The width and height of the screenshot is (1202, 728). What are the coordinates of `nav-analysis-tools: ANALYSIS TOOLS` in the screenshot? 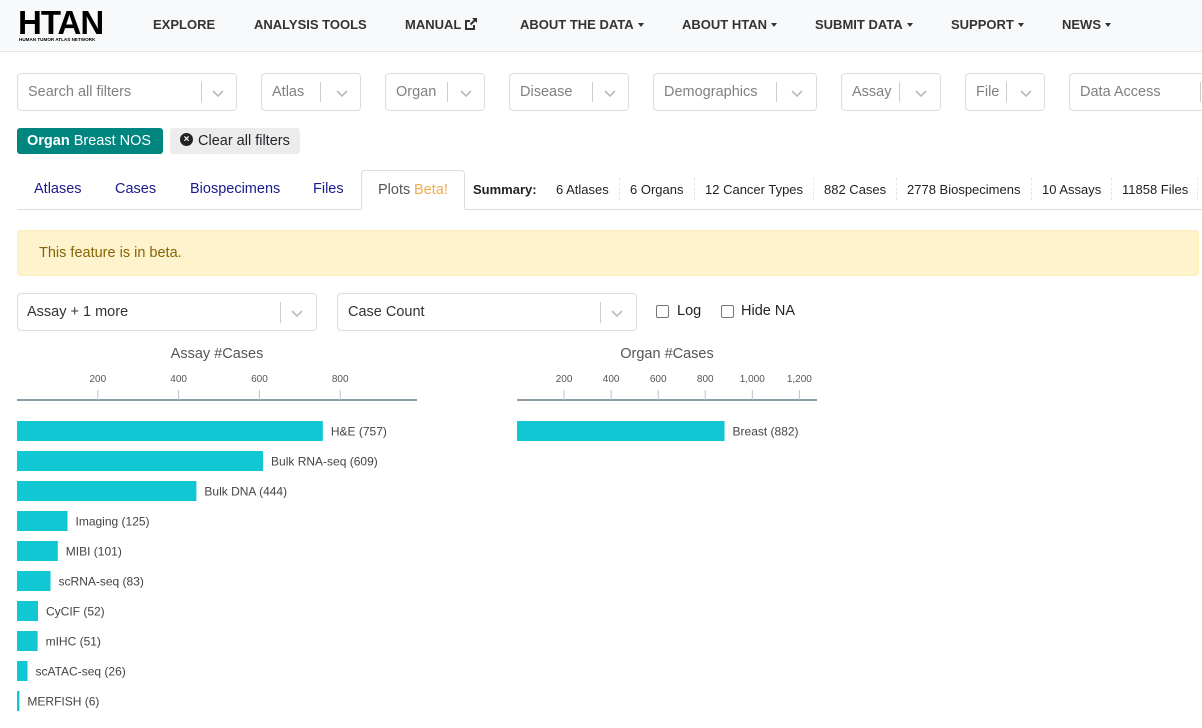 It's located at (310, 24).